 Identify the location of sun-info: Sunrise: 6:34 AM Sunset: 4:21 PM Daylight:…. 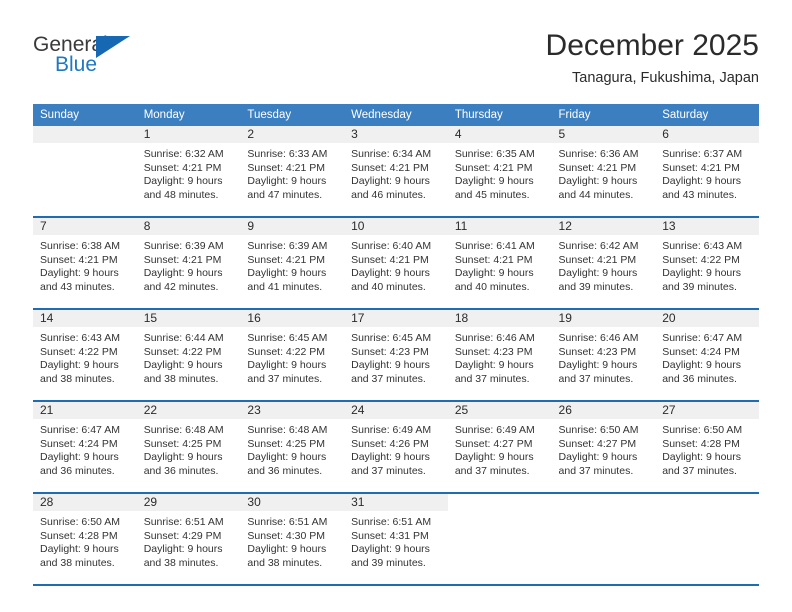
(396, 172).